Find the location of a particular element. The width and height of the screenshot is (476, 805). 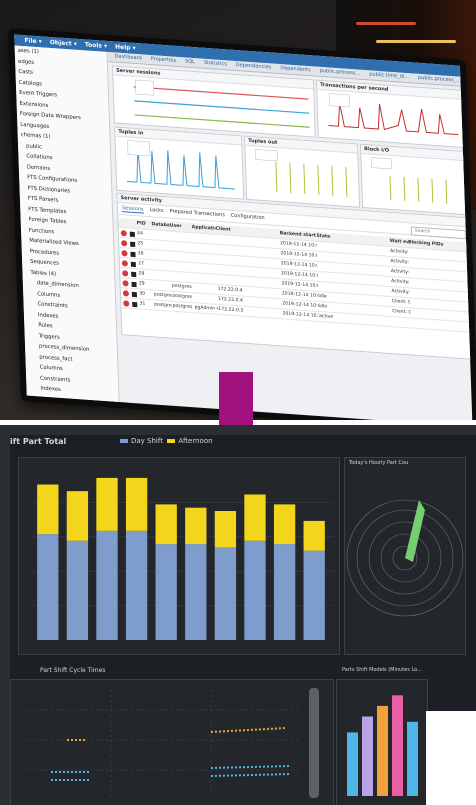

cell: Database is located at coordinates (160, 225).